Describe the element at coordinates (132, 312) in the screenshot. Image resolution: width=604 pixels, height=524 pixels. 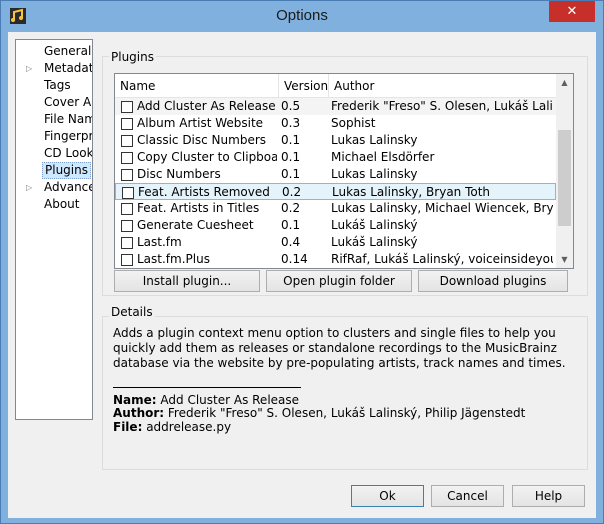
I see `details-group-title: Details` at that location.